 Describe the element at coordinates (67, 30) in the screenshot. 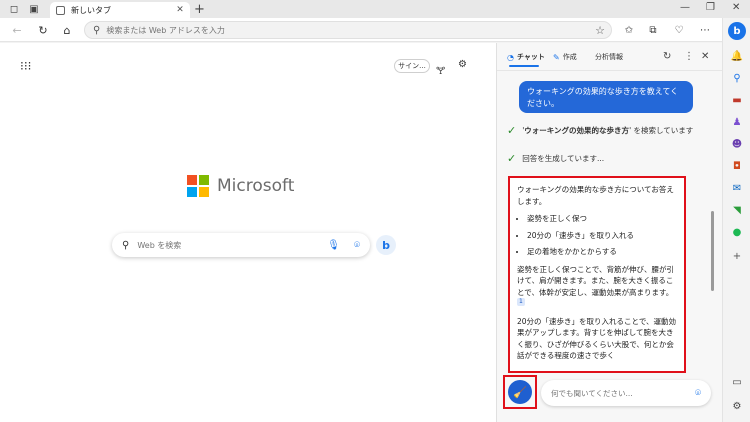

I see `home-icon: ⌂` at that location.